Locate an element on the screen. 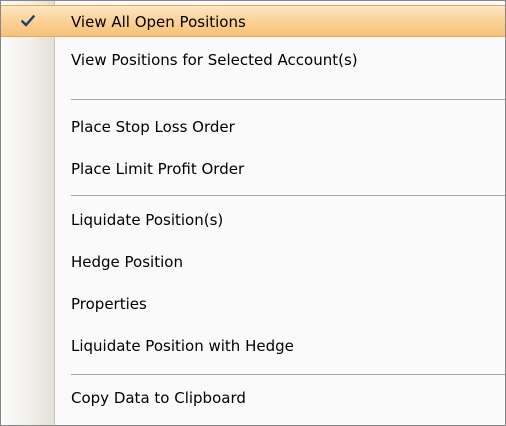 This screenshot has width=506, height=426. menu-item-label: Properties is located at coordinates (109, 304).